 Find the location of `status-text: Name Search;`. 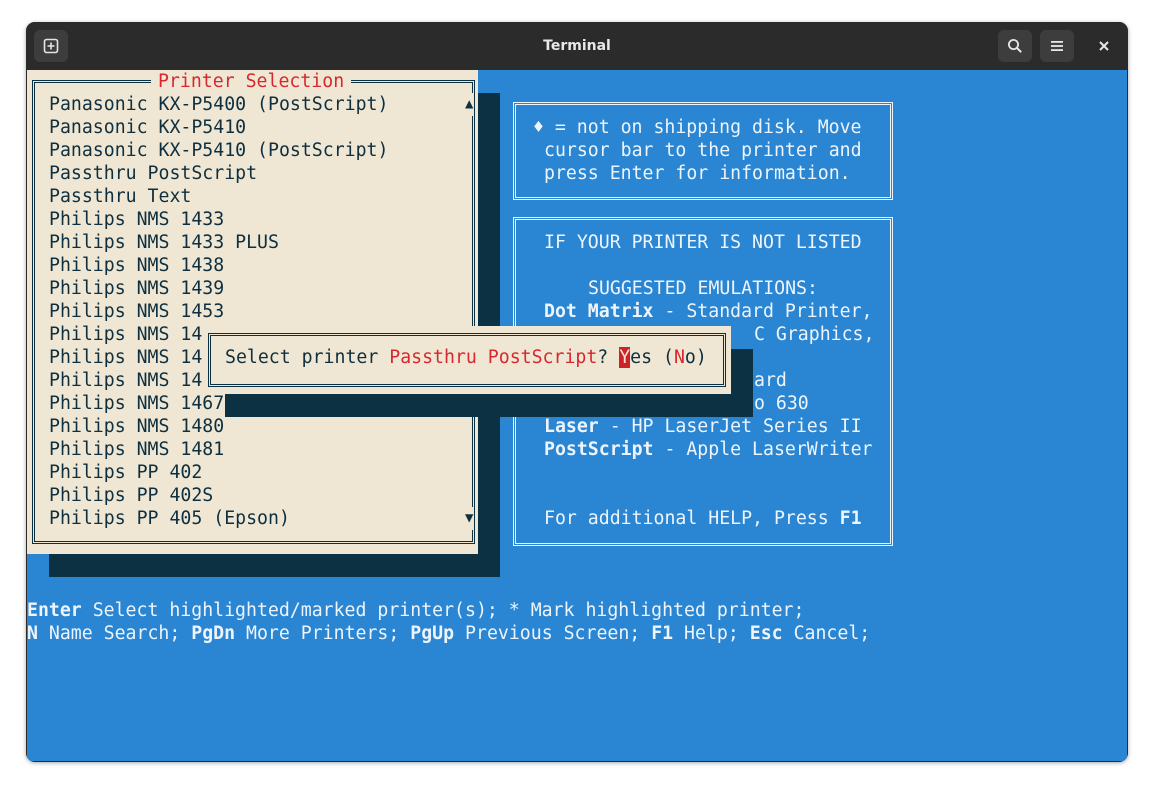

status-text: Name Search; is located at coordinates (114, 633).